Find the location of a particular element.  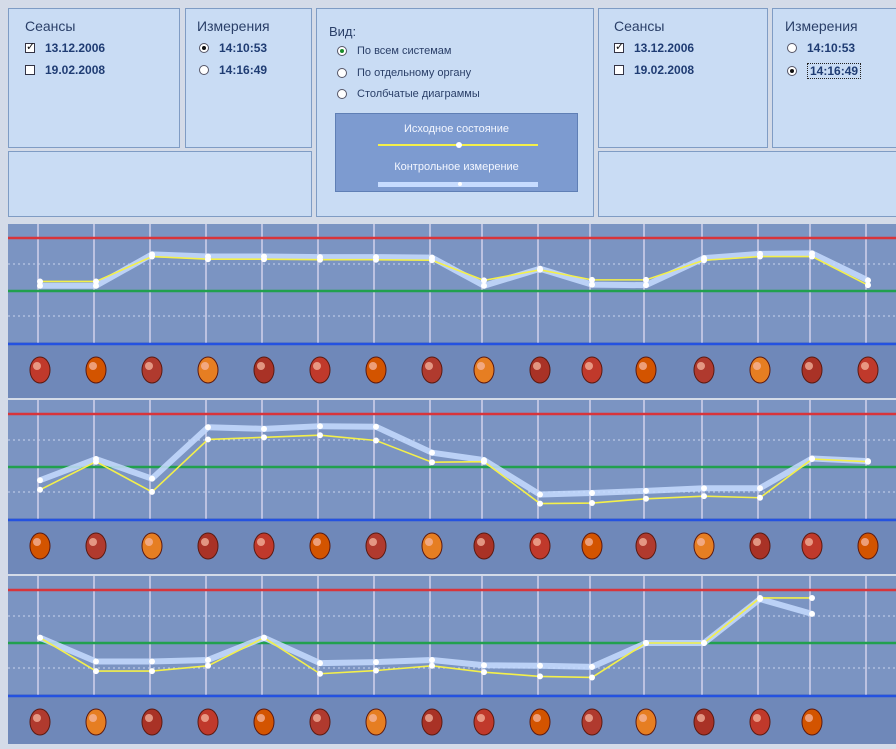

gallbladder-icon-shape is located at coordinates (592, 370).